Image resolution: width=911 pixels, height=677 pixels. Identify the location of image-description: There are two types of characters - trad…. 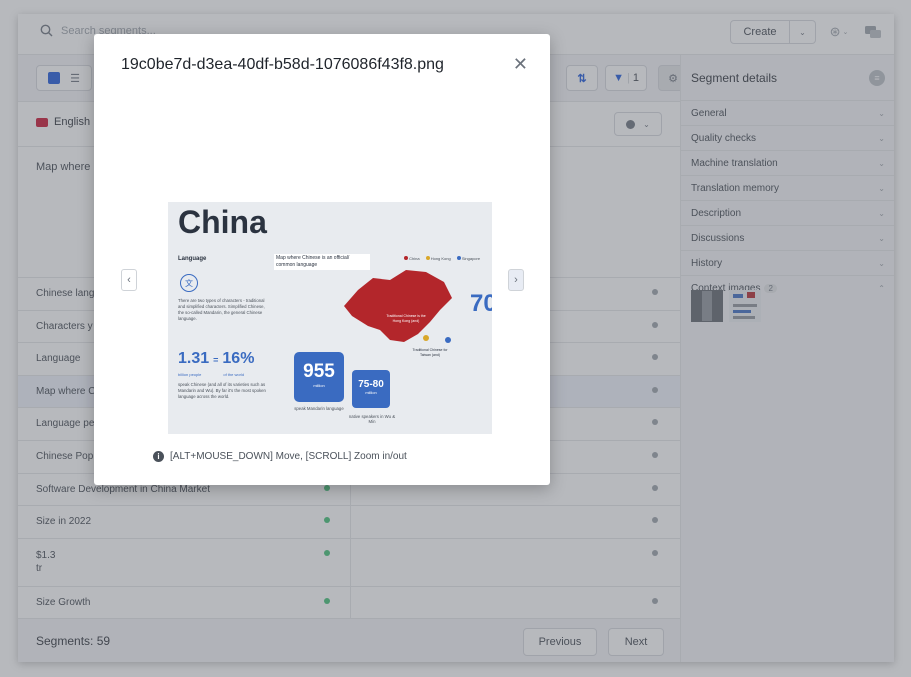
(221, 309).